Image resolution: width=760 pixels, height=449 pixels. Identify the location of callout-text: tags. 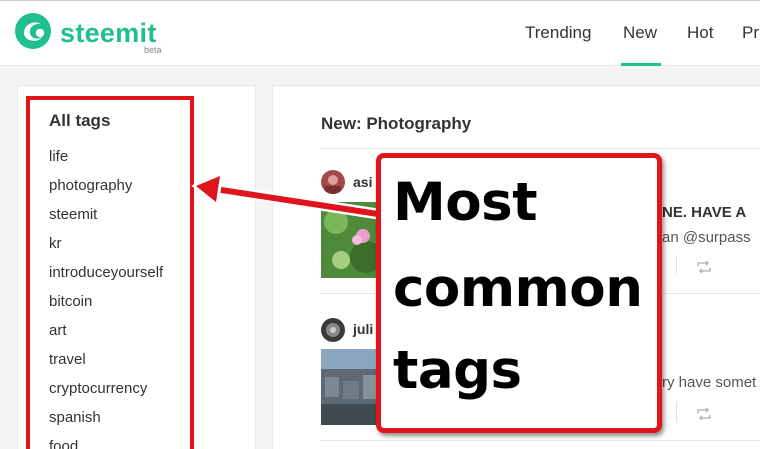
(457, 370).